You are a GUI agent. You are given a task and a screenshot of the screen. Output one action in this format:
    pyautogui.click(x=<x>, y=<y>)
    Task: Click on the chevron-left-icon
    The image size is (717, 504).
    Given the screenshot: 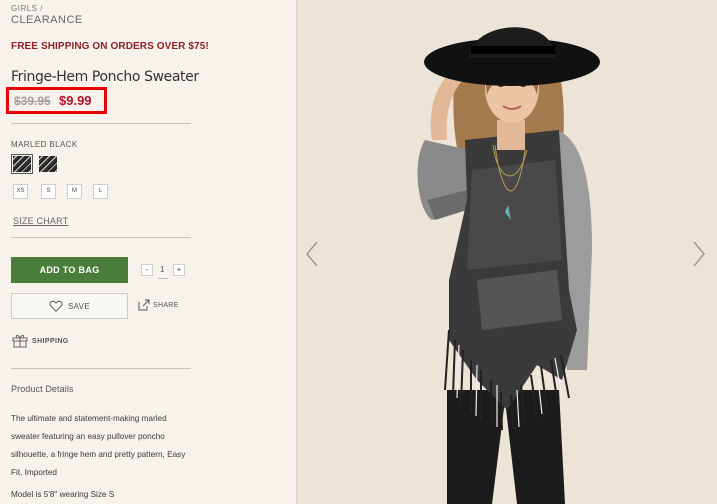 What is the action you would take?
    pyautogui.click(x=312, y=254)
    